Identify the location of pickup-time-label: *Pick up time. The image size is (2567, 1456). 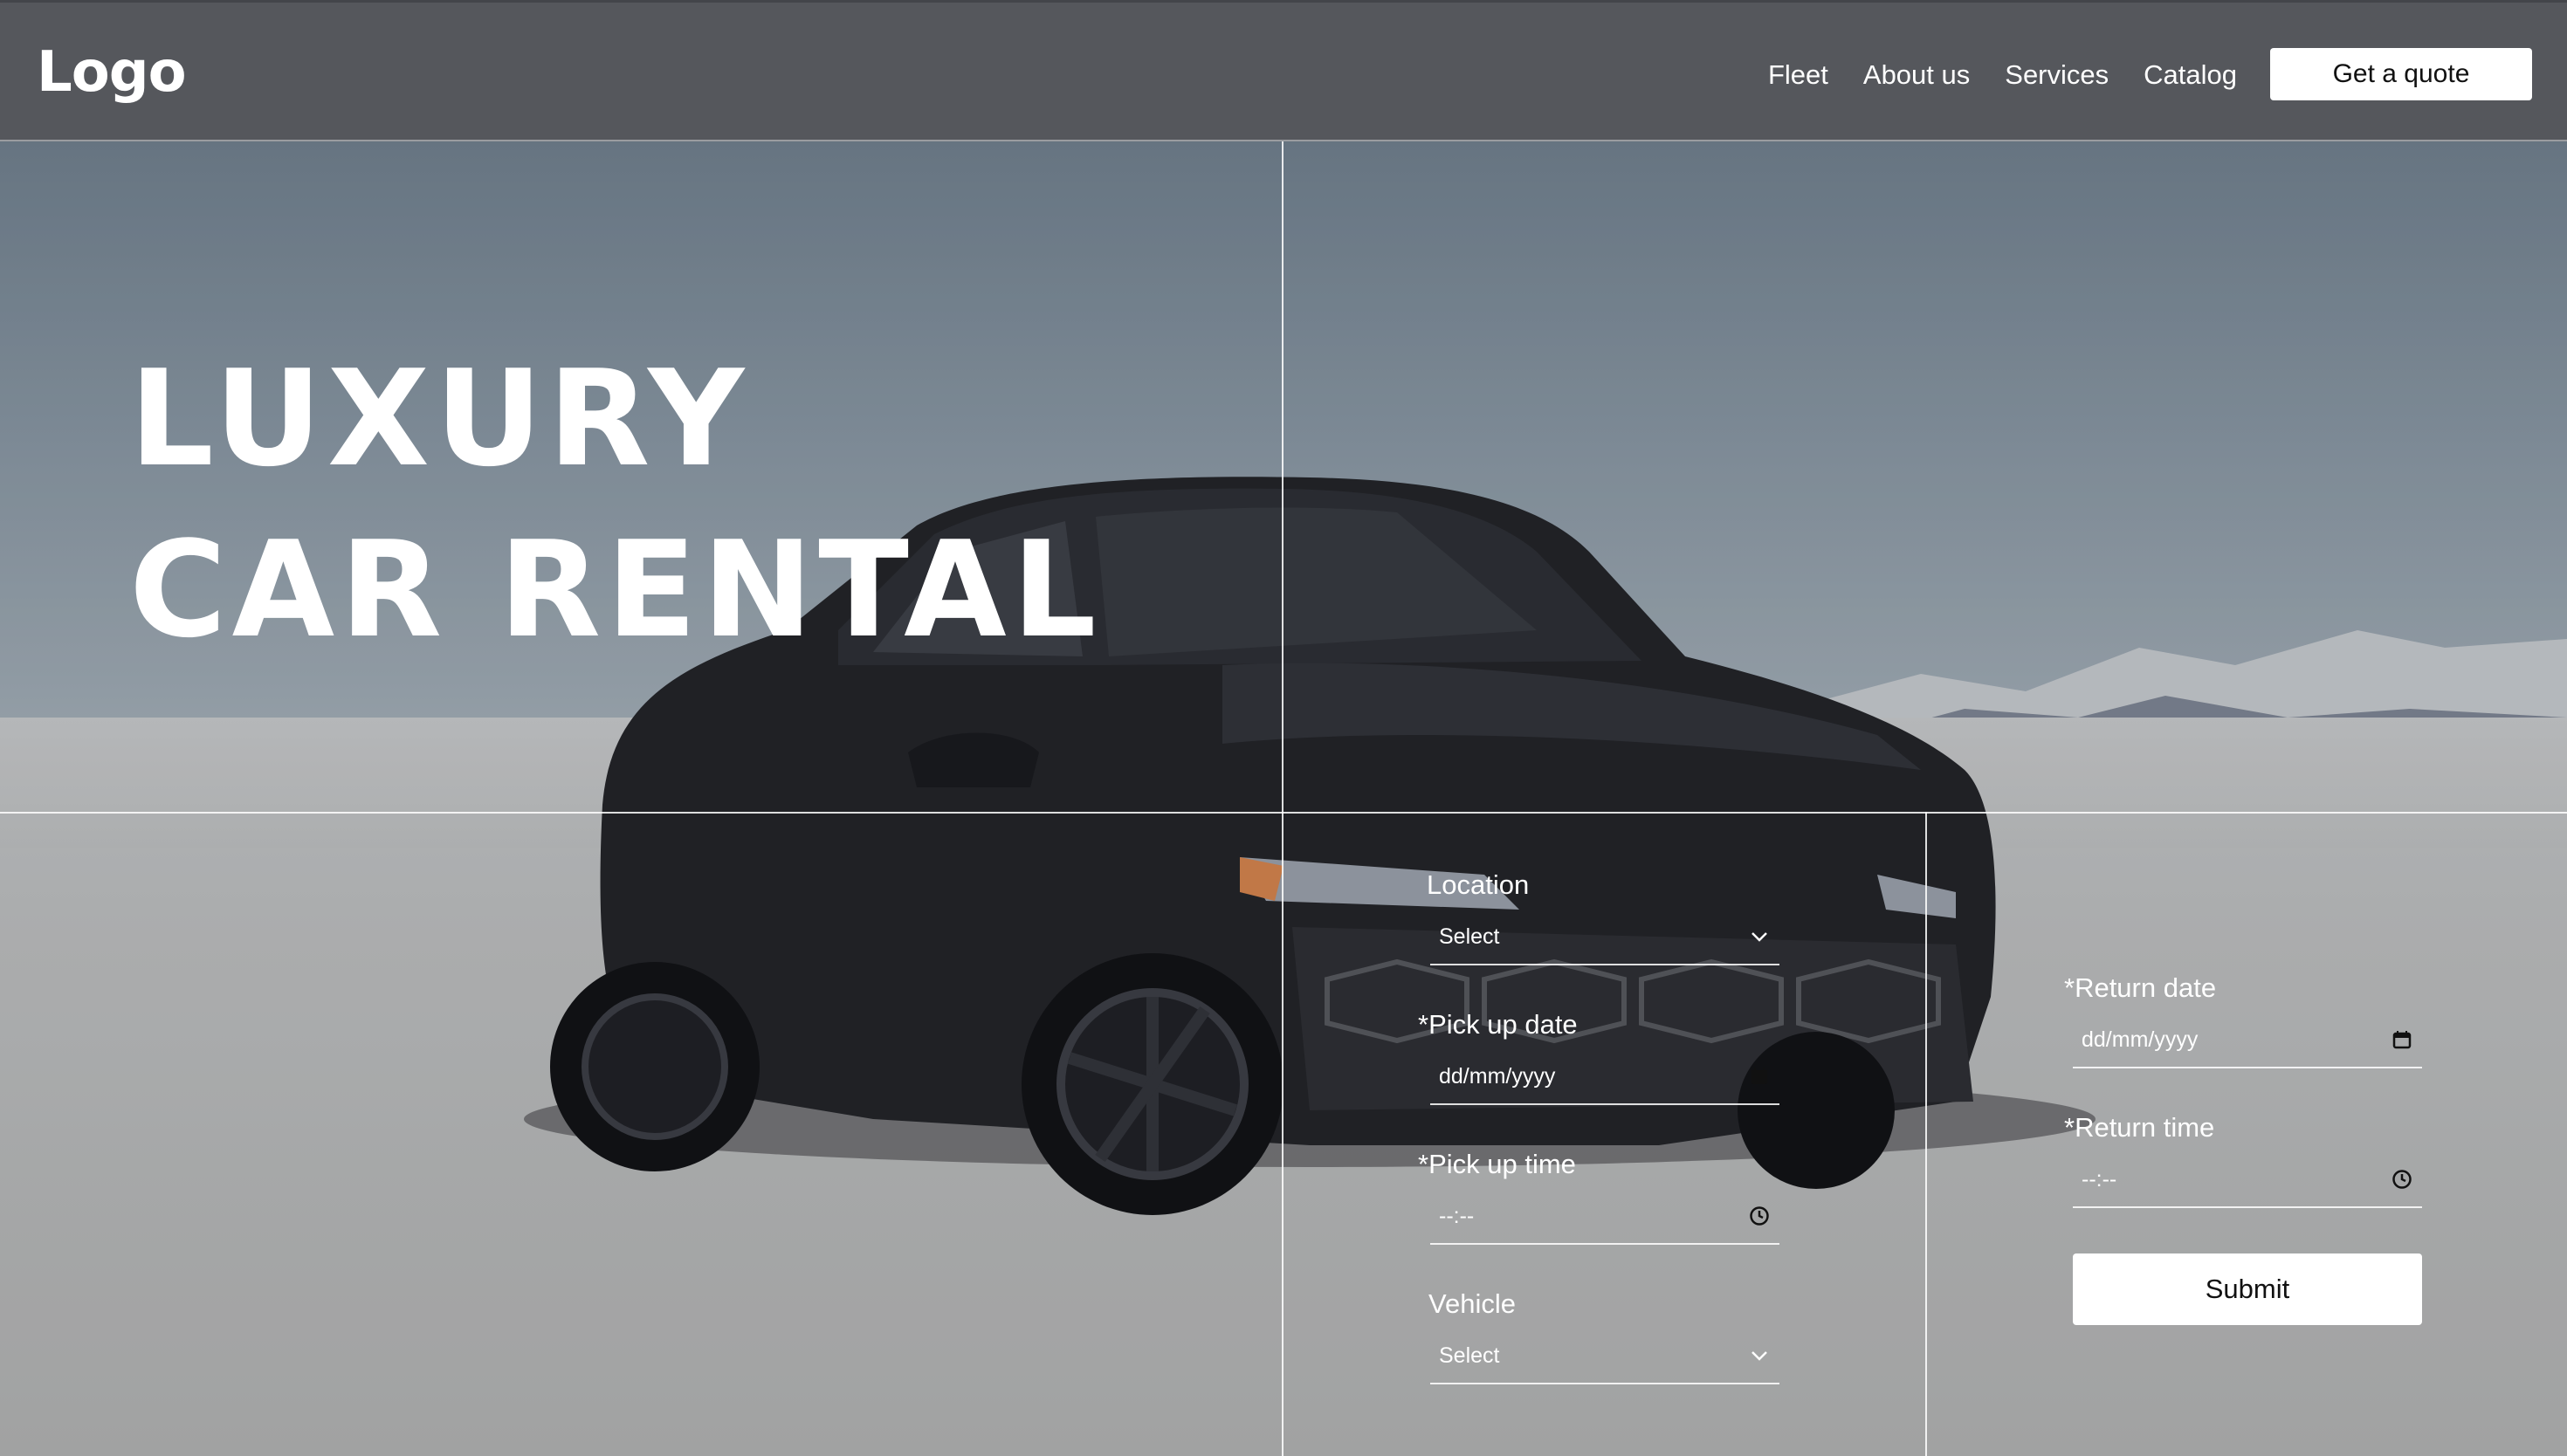
(1497, 1164).